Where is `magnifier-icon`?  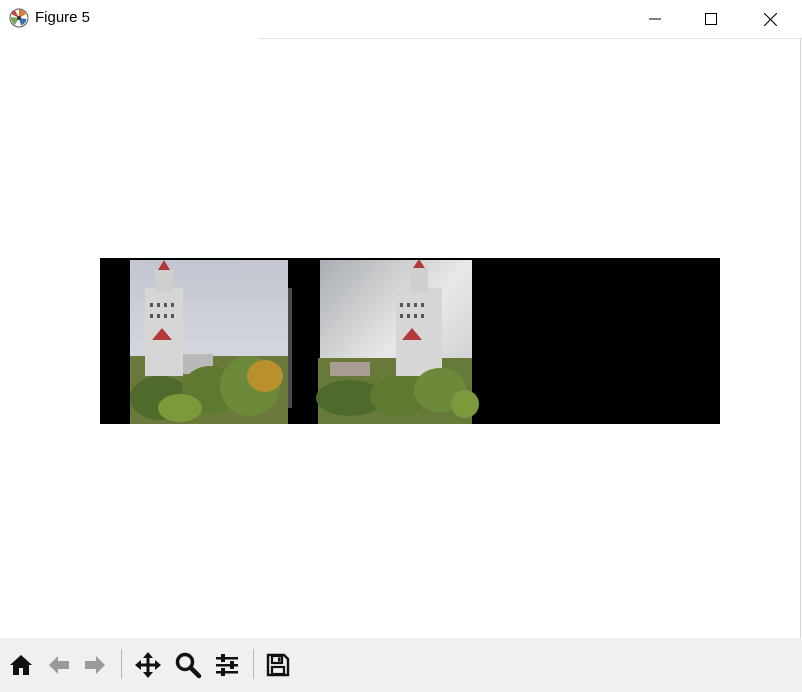
magnifier-icon is located at coordinates (188, 665).